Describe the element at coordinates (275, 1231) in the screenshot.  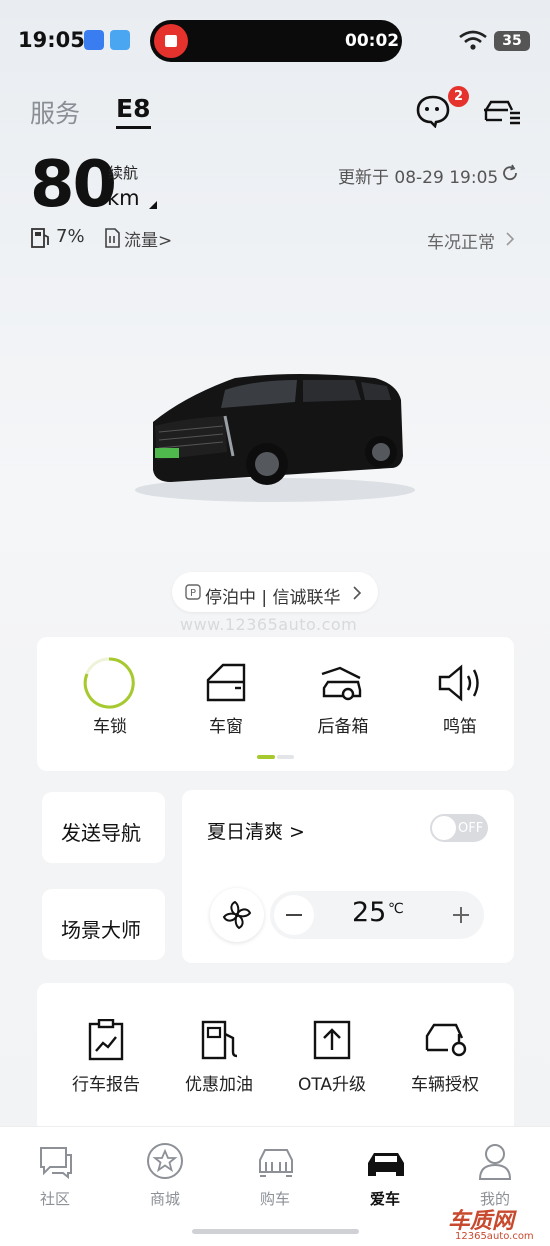
I see `home-indicator` at that location.